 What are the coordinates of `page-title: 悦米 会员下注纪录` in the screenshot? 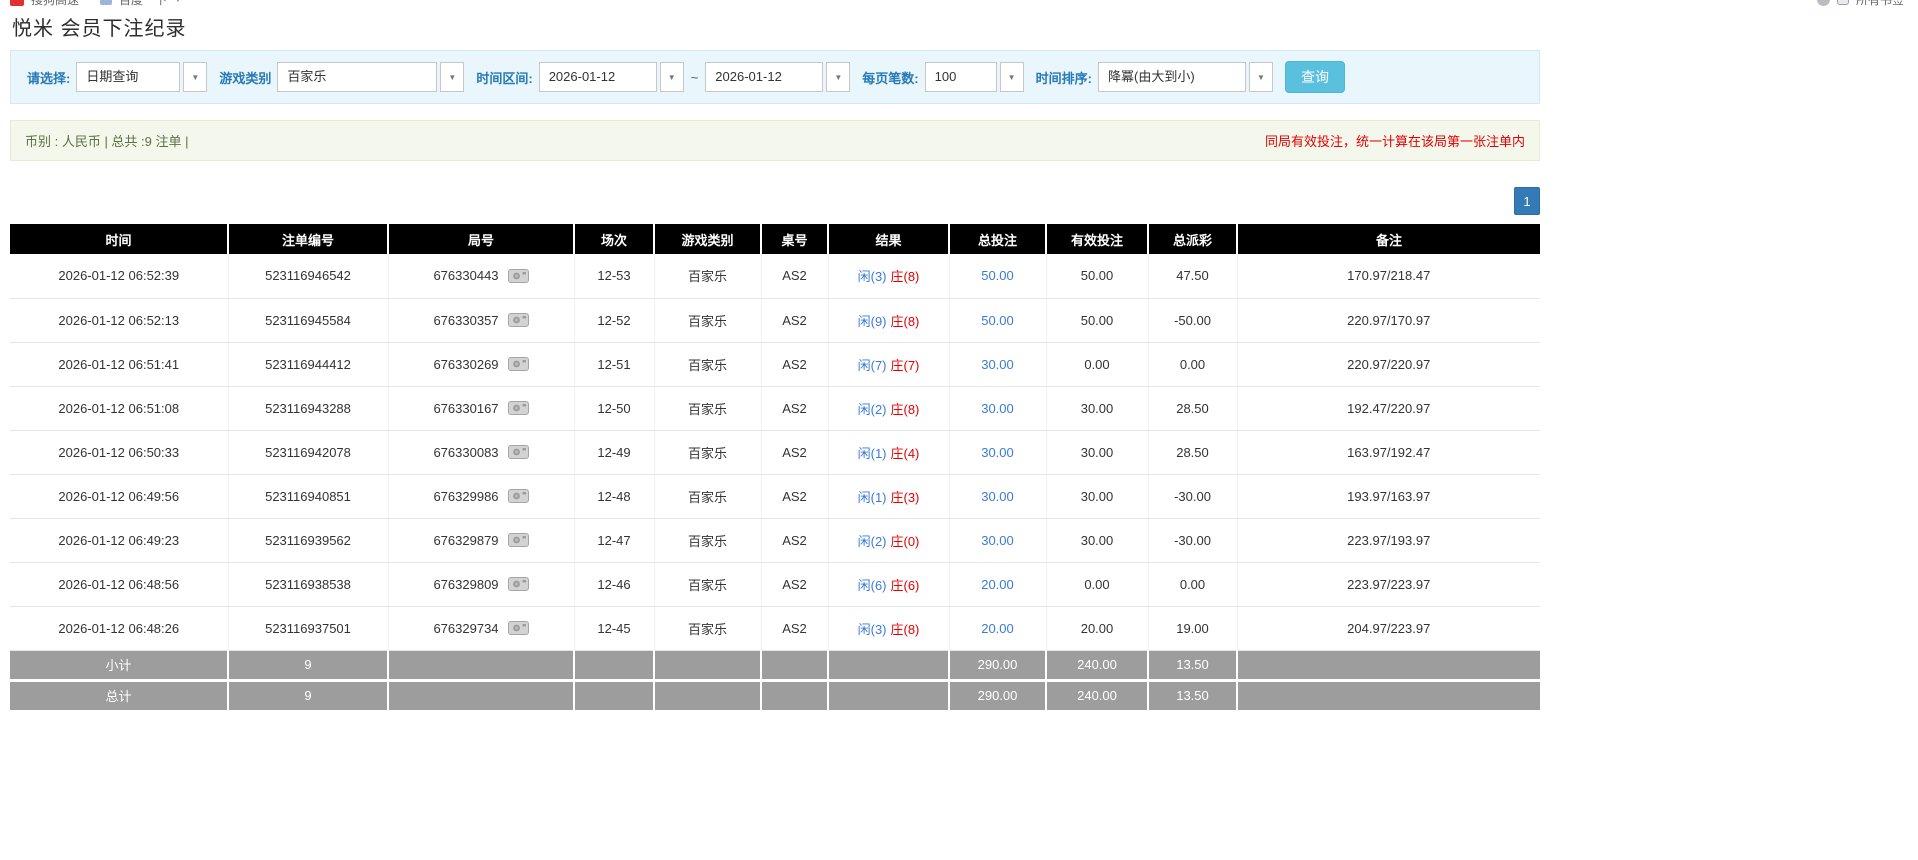 It's located at (99, 29).